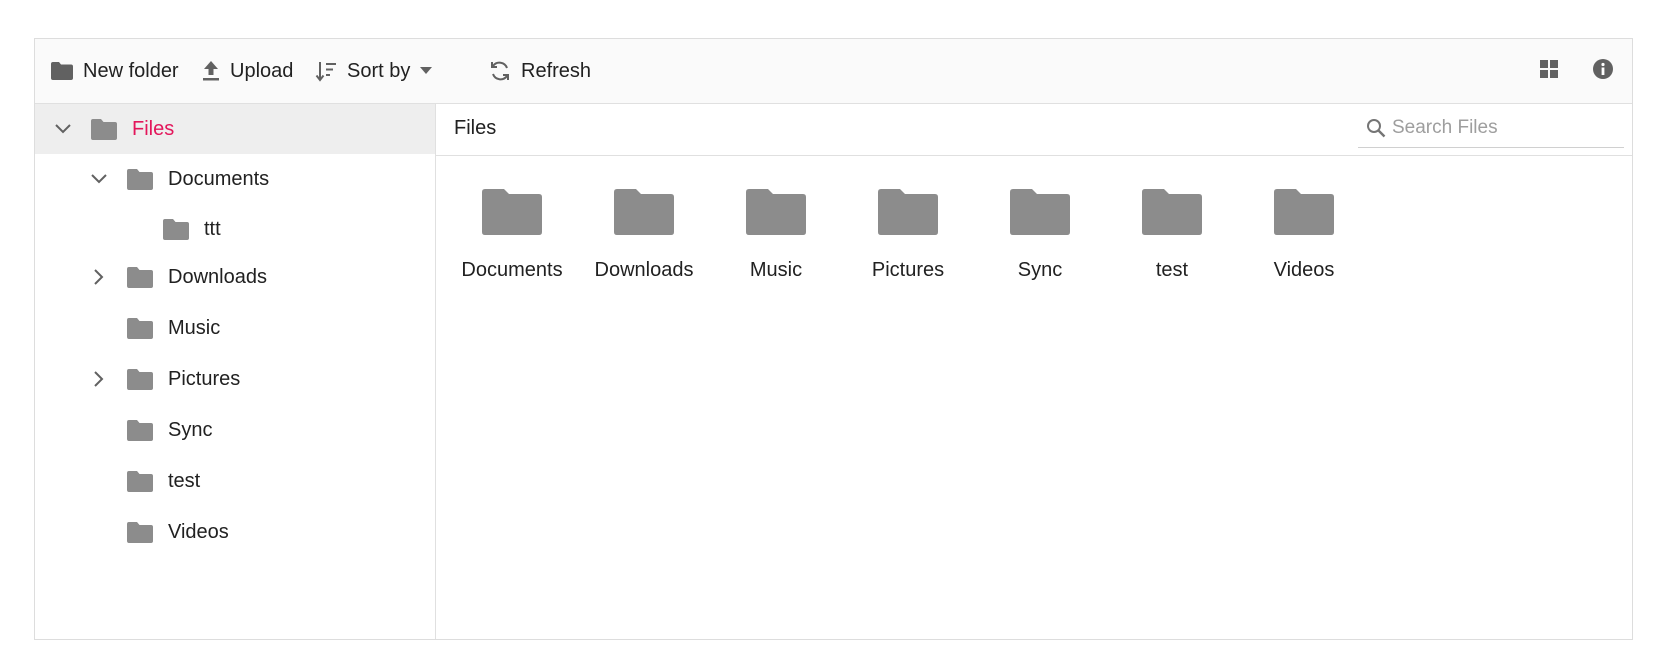 This screenshot has width=1664, height=665. I want to click on sort-by-dropdown: Sort by, so click(374, 71).